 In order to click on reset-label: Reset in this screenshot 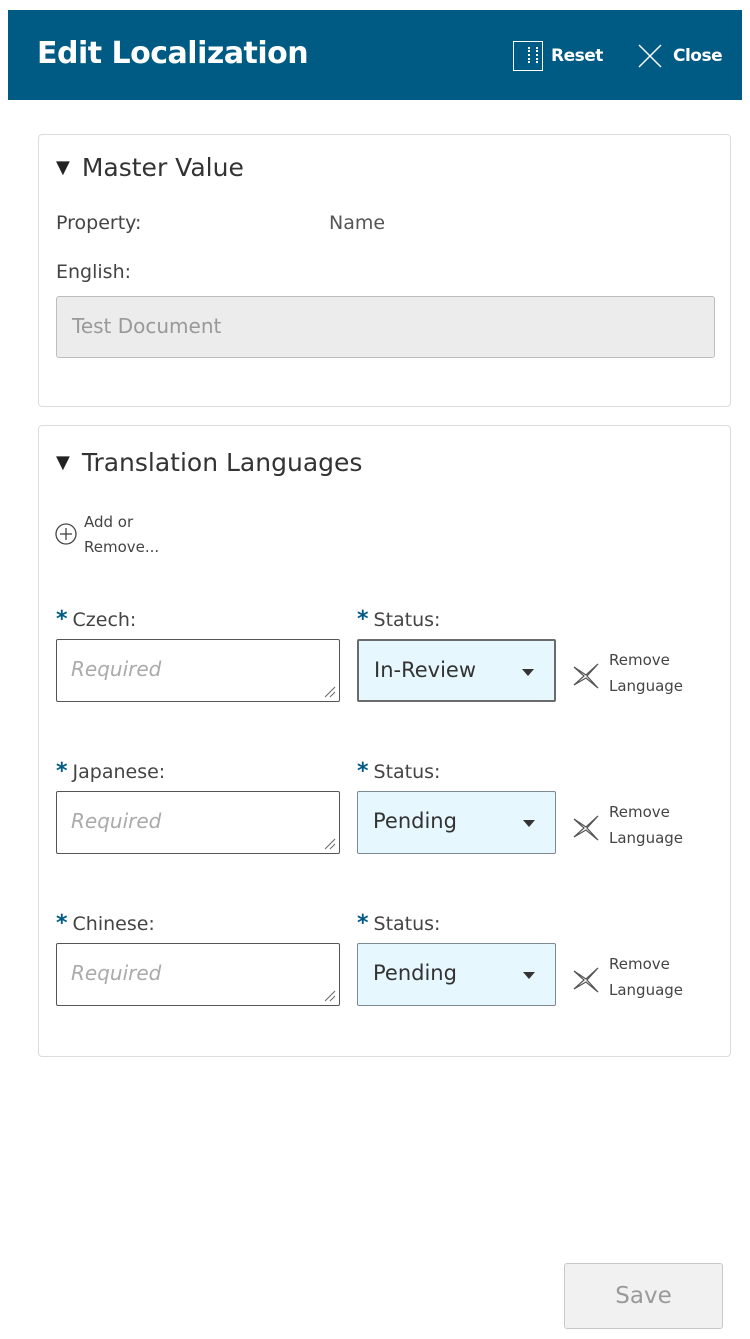, I will do `click(577, 56)`.